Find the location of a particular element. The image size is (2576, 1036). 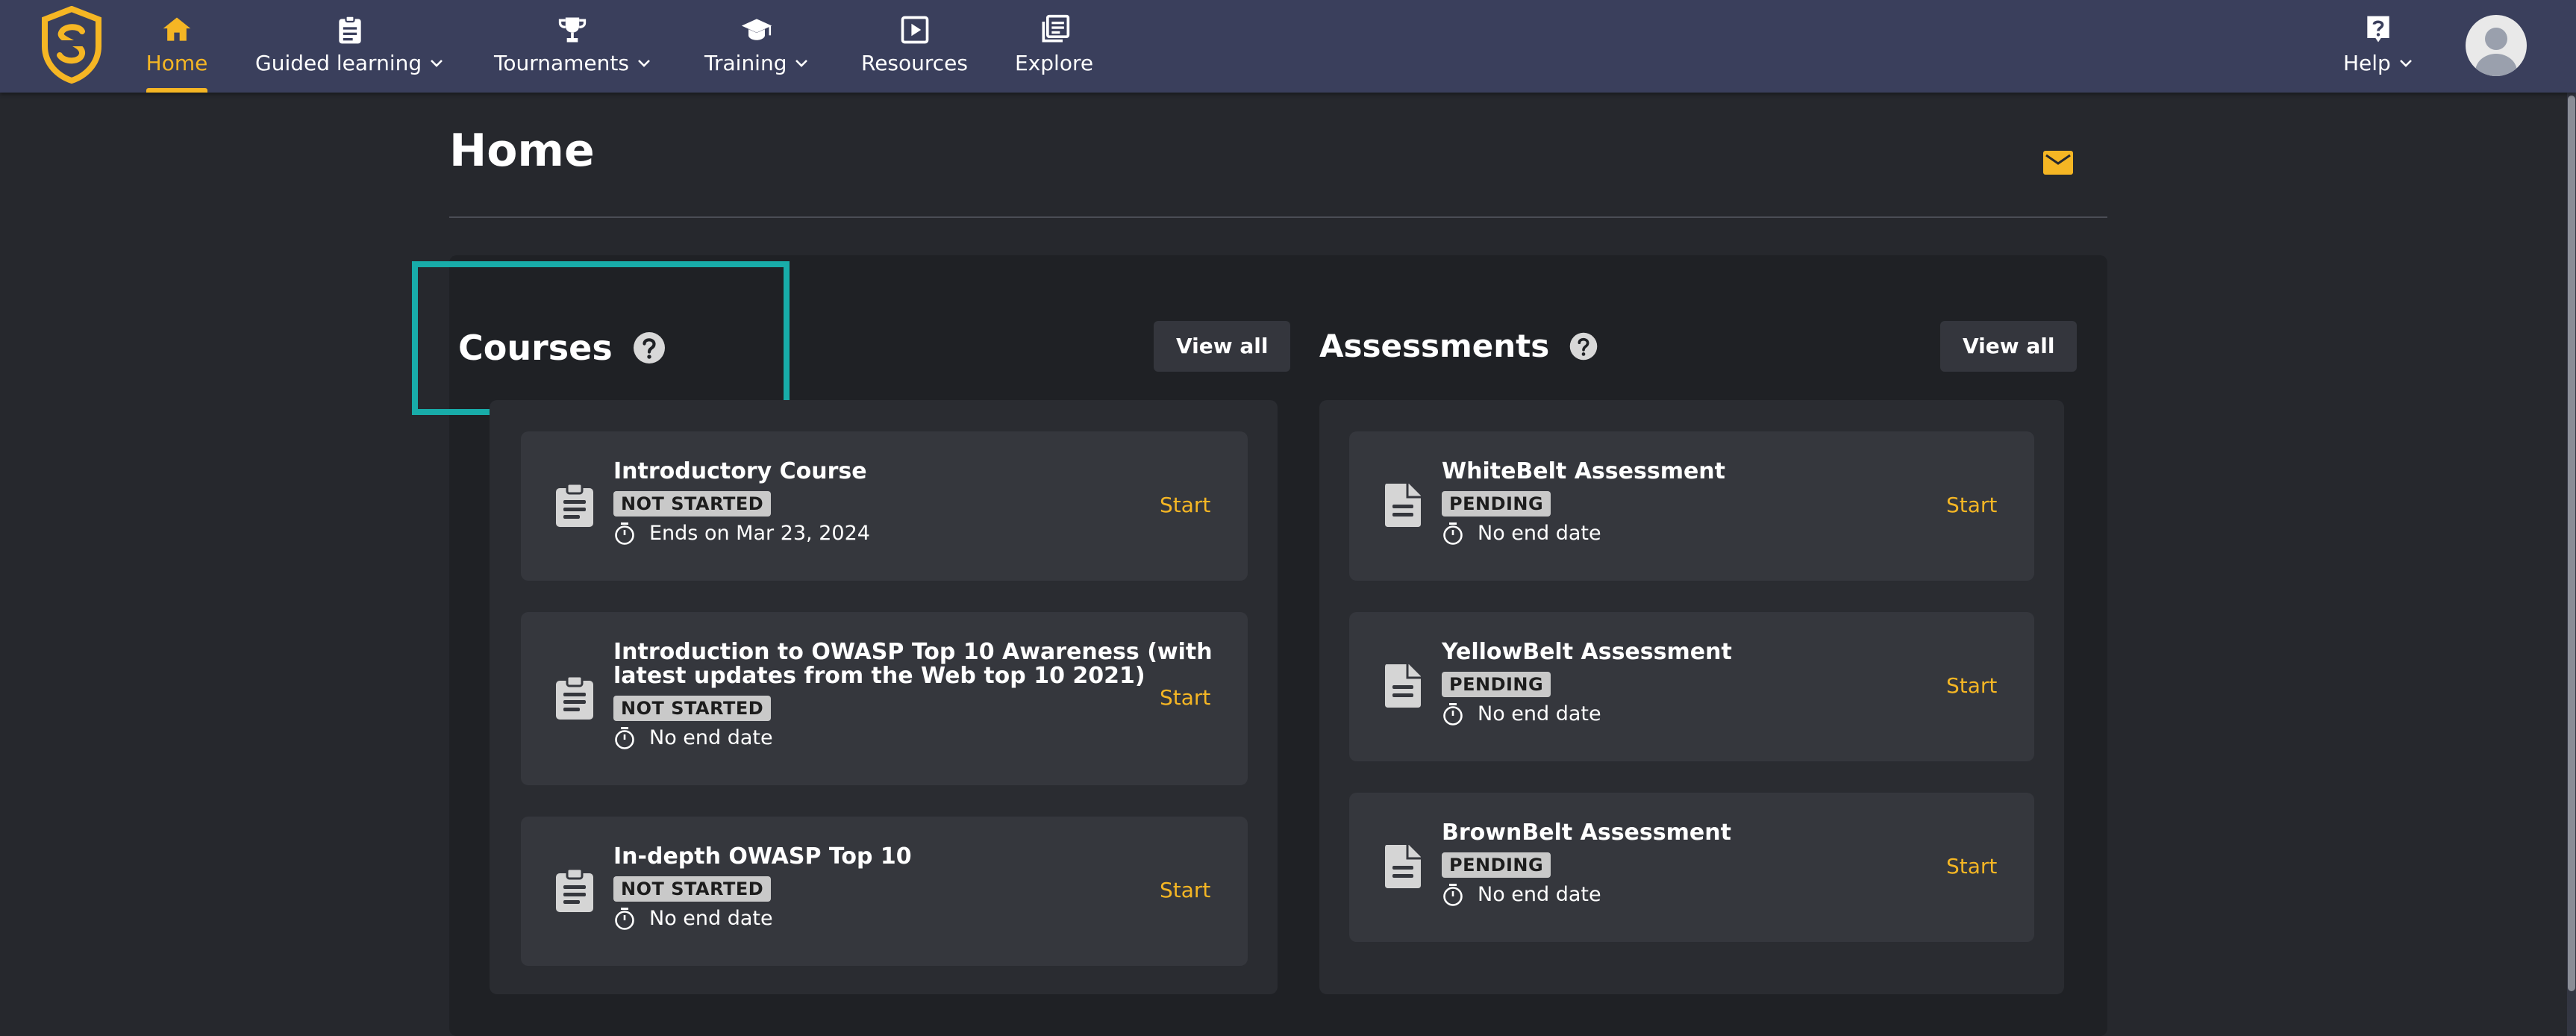

nav-guided-learning: Guided learning is located at coordinates (349, 46).